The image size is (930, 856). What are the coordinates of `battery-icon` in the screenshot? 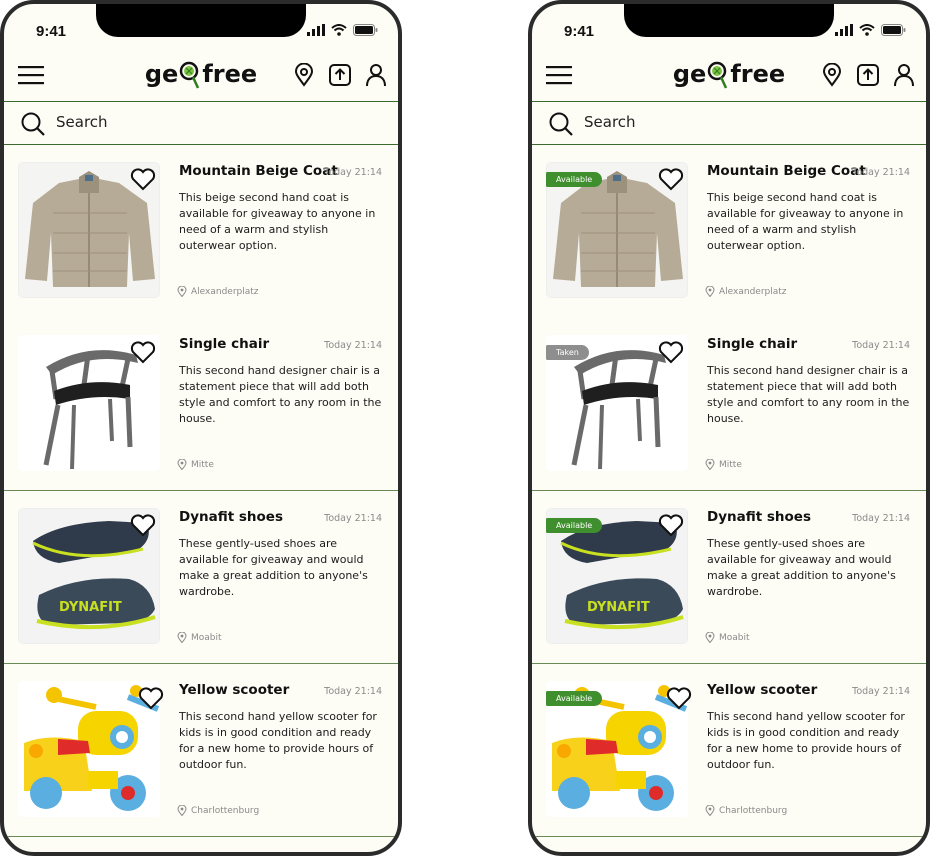 It's located at (365, 30).